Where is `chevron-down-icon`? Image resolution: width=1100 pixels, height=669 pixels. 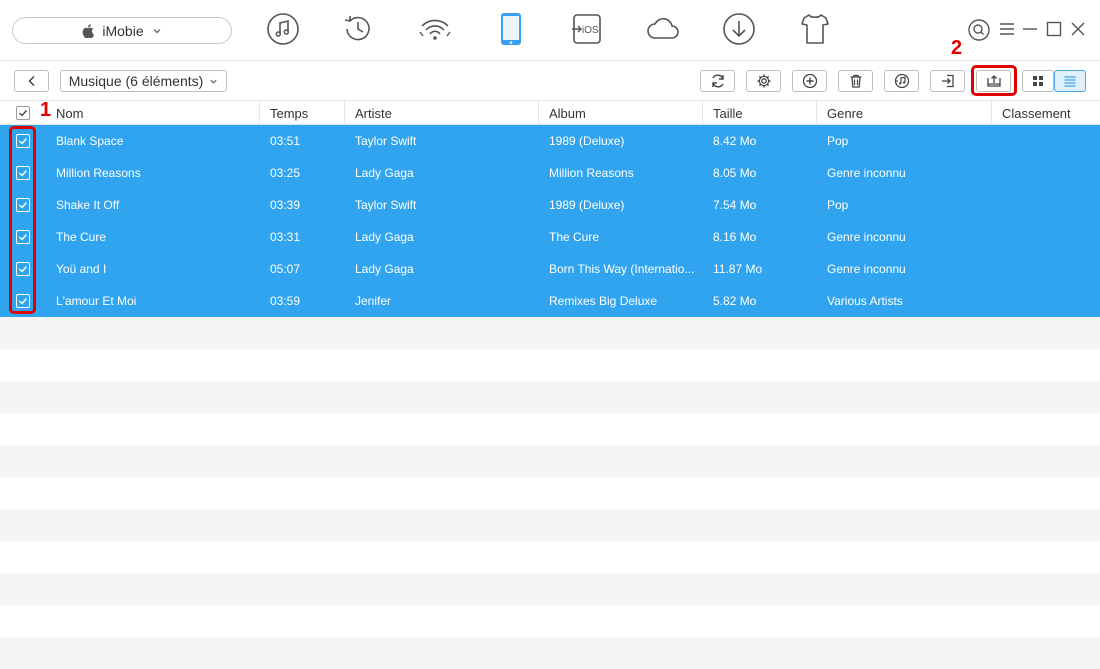
chevron-down-icon is located at coordinates (157, 30).